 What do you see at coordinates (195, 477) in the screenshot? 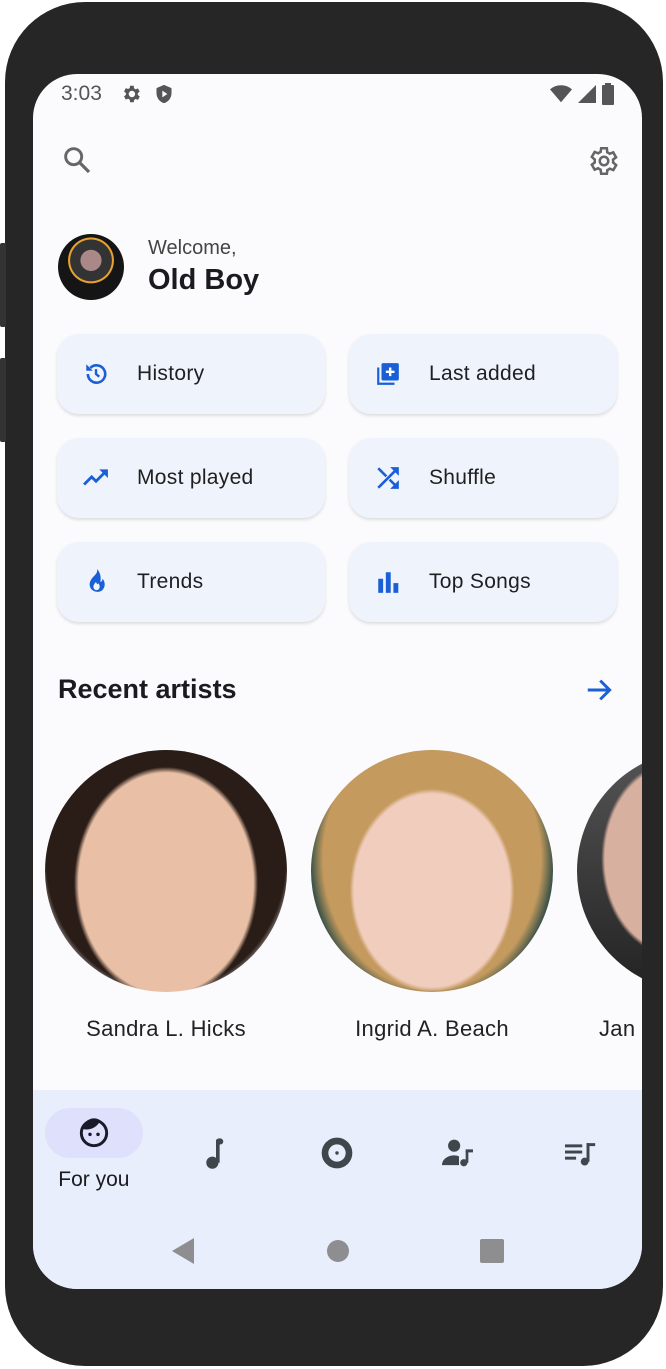
I see `most-played-label: Most played` at bounding box center [195, 477].